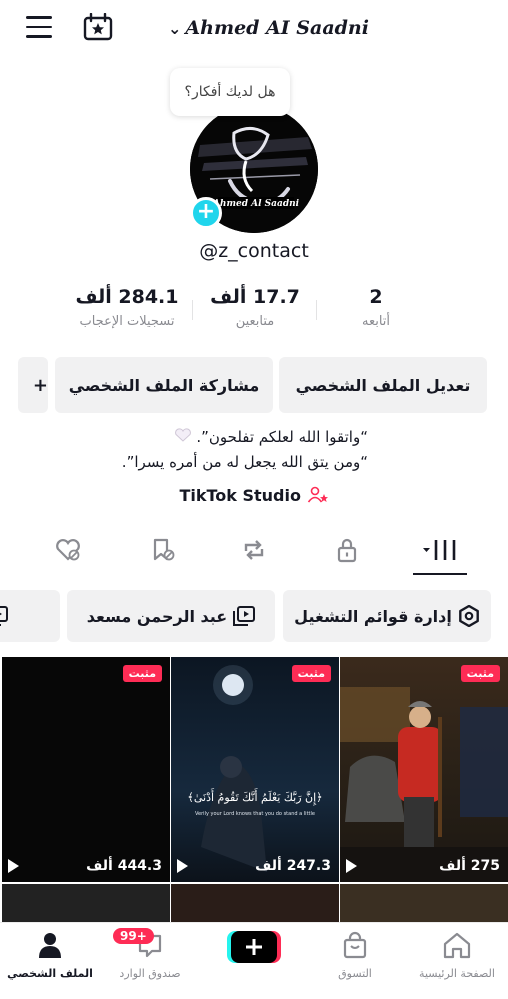  I want to click on manage-playlists-button: إدارة قوائم التشغيل, so click(387, 616).